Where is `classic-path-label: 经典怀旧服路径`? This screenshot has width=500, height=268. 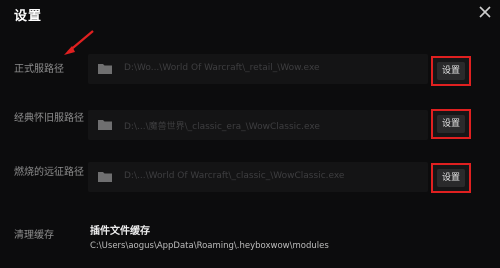 classic-path-label: 经典怀旧服路径 is located at coordinates (49, 118).